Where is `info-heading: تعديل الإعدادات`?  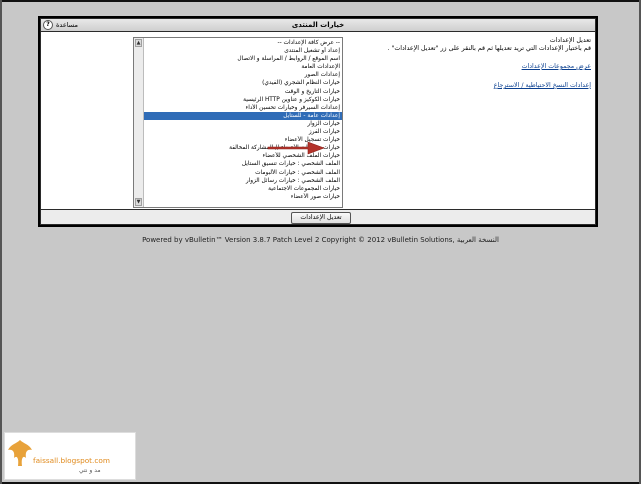 info-heading: تعديل الإعدادات is located at coordinates (570, 40).